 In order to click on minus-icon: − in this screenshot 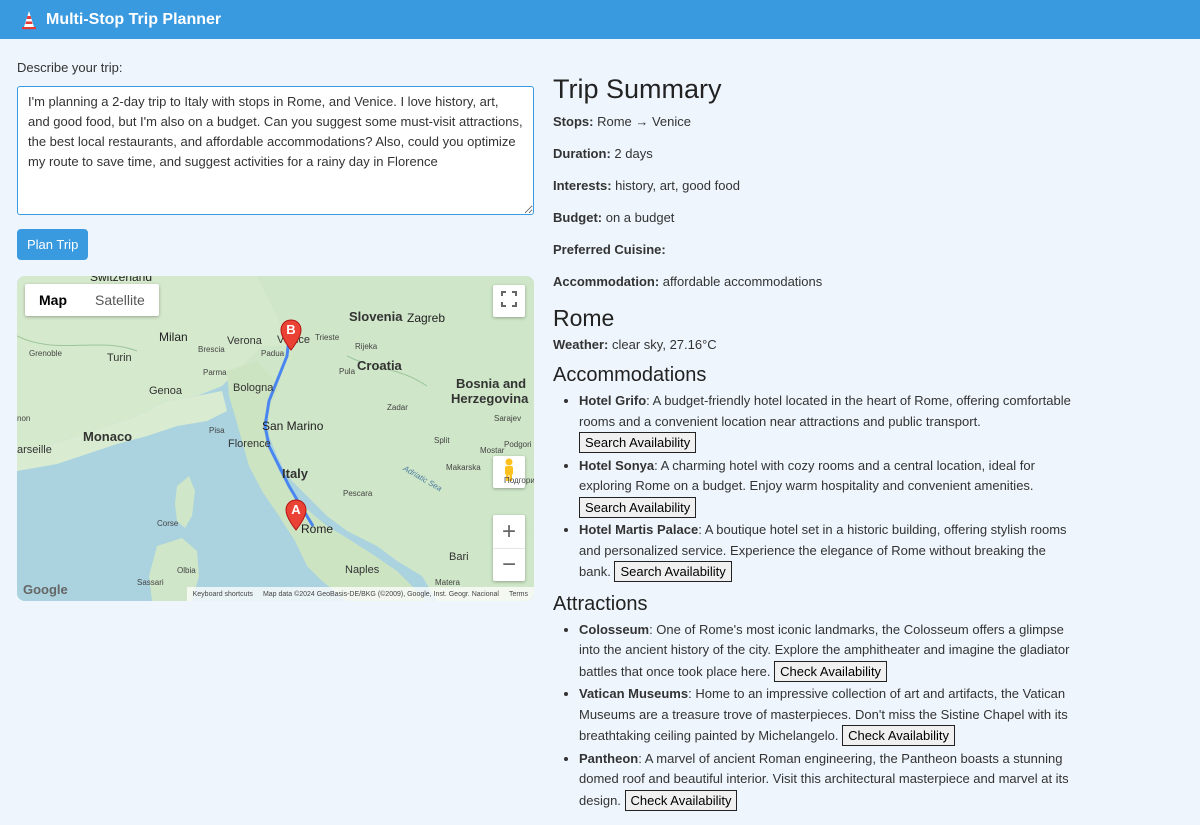, I will do `click(508, 564)`.